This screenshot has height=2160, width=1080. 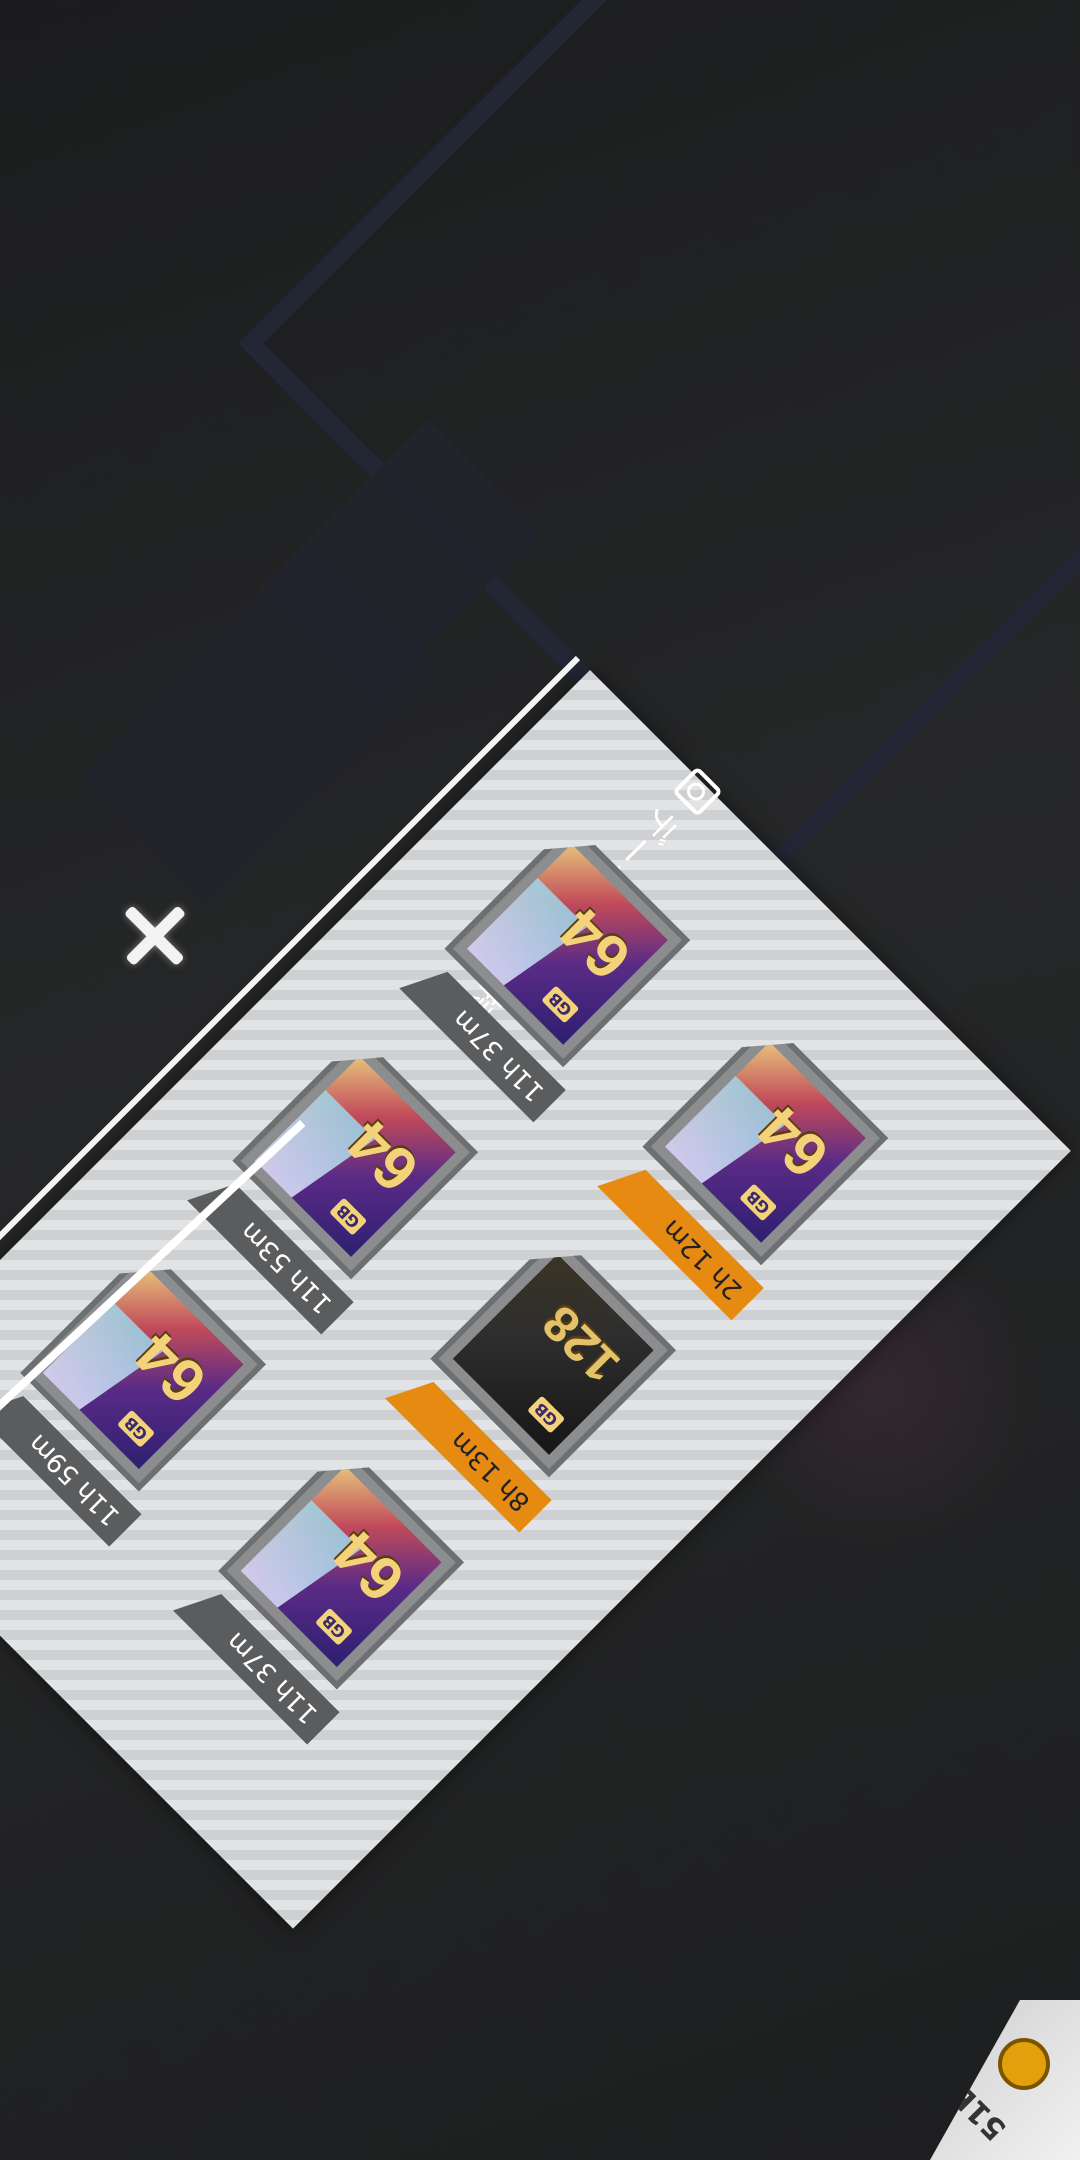 What do you see at coordinates (581, 1344) in the screenshot?
I see `chip-value: 128` at bounding box center [581, 1344].